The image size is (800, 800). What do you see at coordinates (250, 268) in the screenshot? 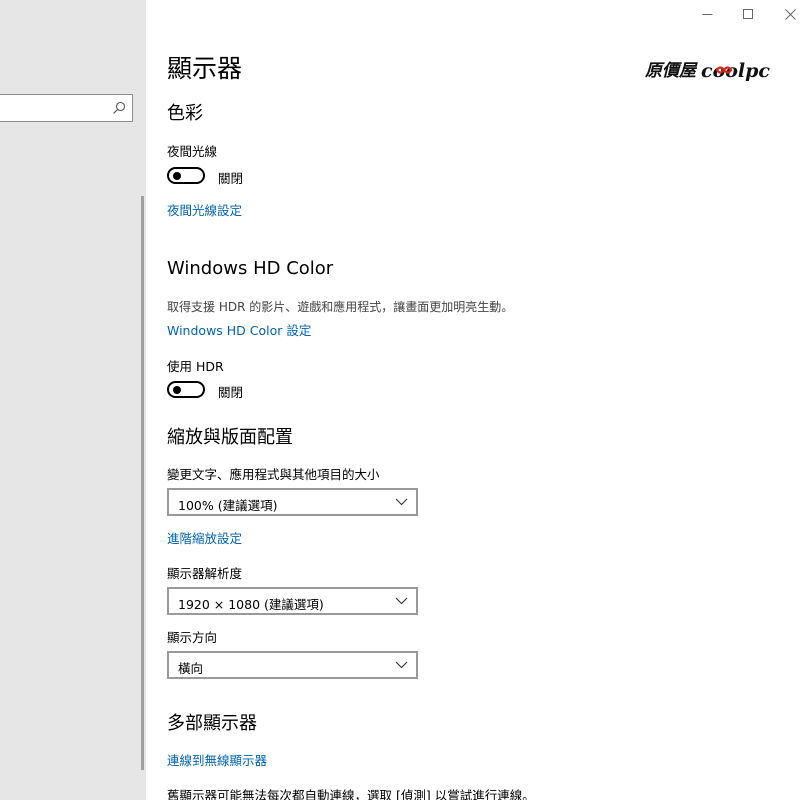
I see `section-title-hd-color: Windows HD Color` at bounding box center [250, 268].